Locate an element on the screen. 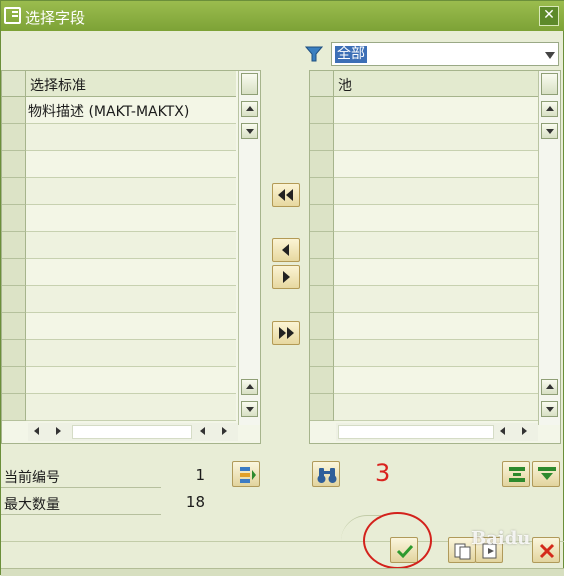  collapse-icon is located at coordinates (547, 473).